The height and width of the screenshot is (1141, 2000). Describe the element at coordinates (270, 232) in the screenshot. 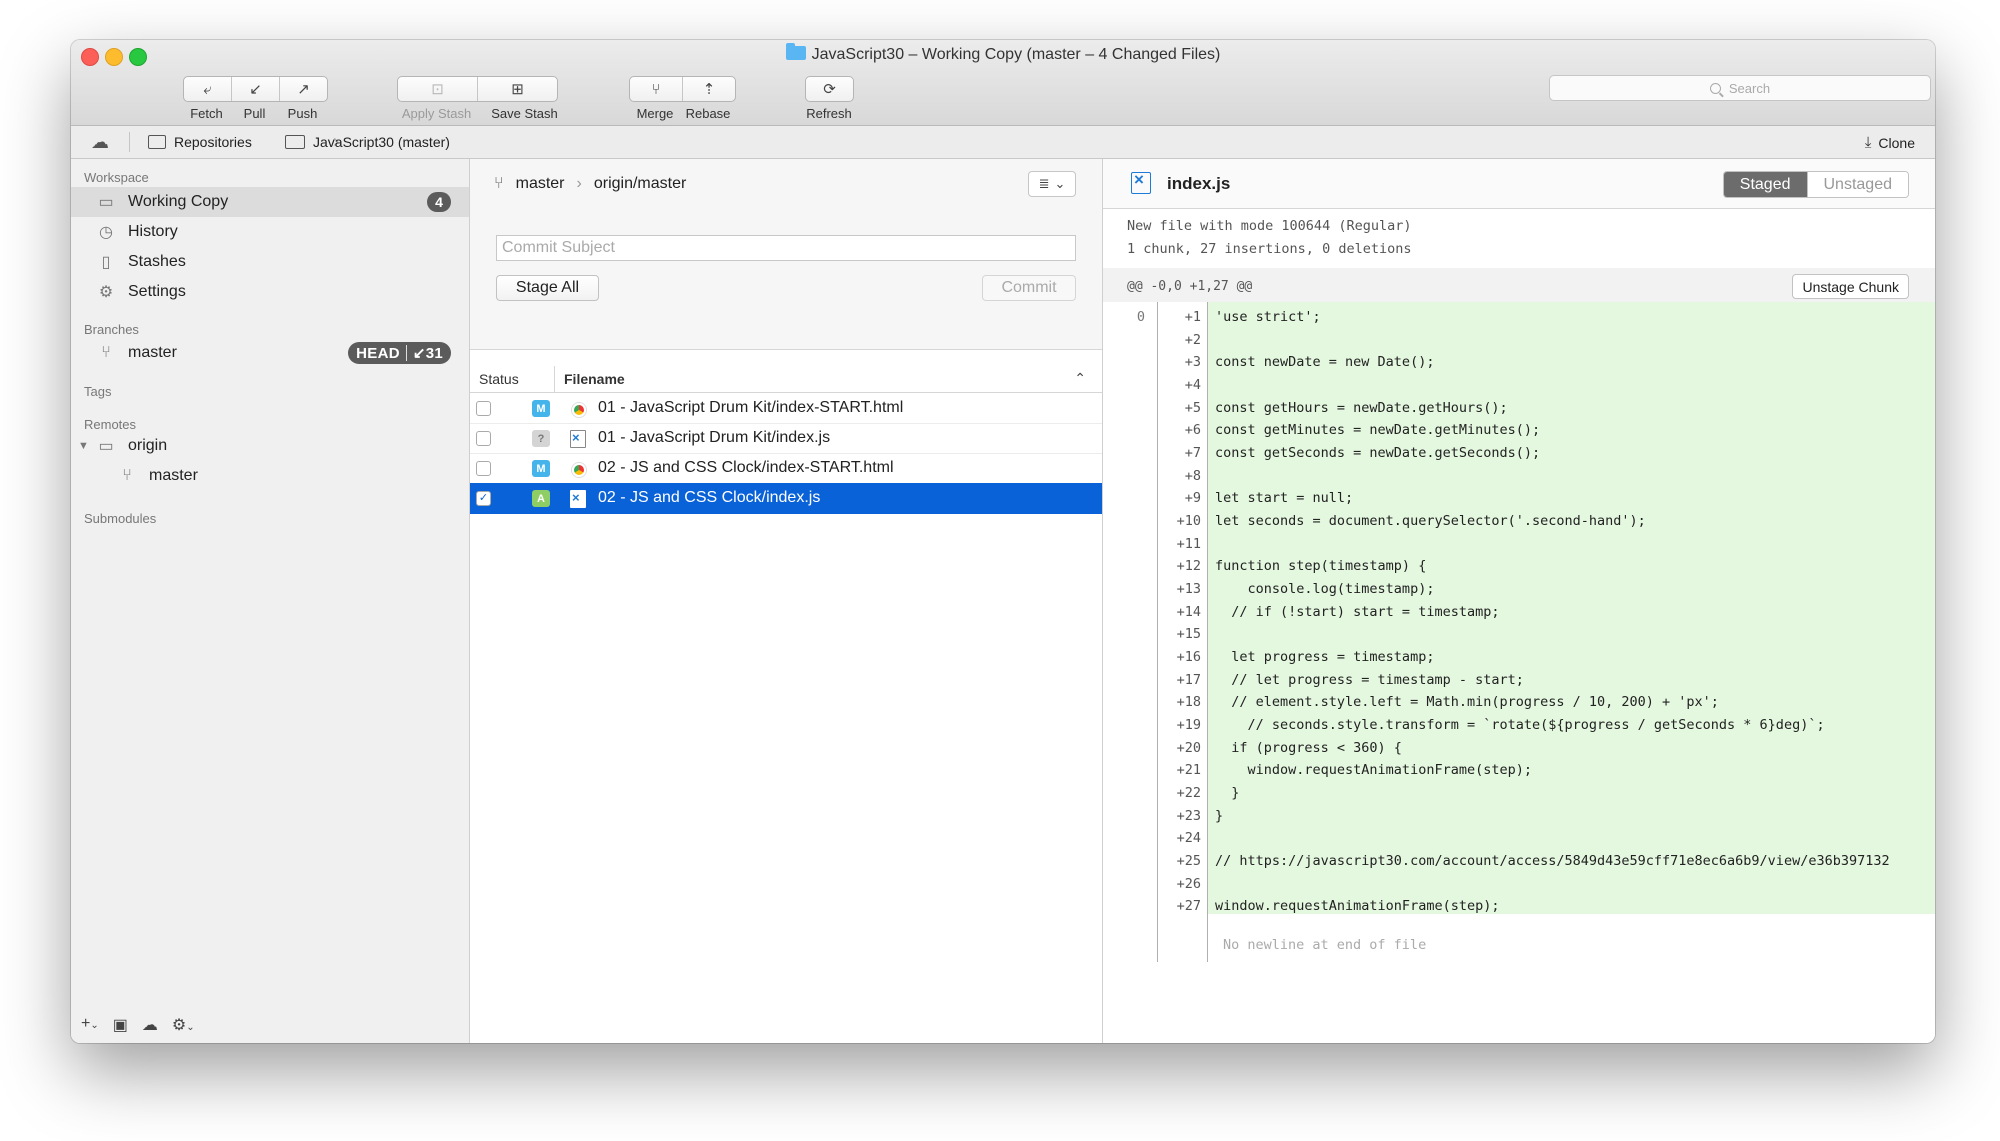

I see `sidebar-item-history: ◷ History` at that location.